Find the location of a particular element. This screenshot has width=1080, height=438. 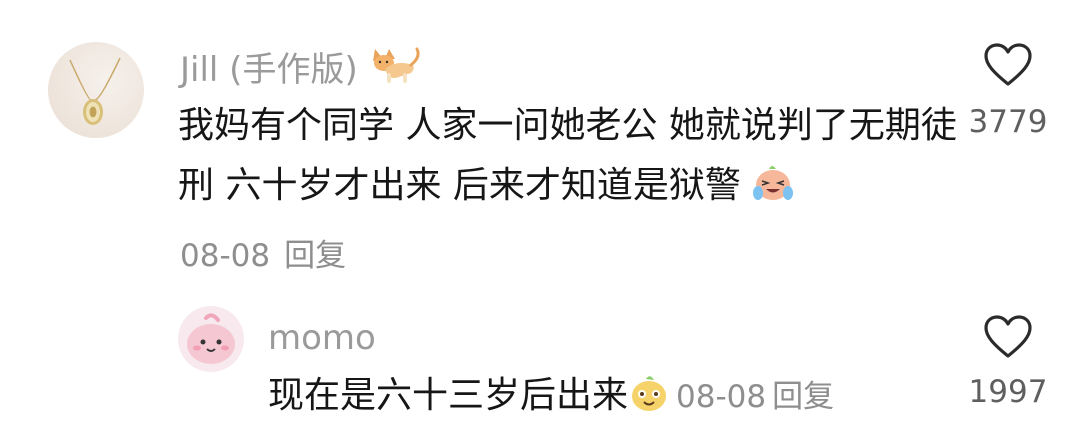

comment-username: Jill (手作版) is located at coordinates (300, 69).